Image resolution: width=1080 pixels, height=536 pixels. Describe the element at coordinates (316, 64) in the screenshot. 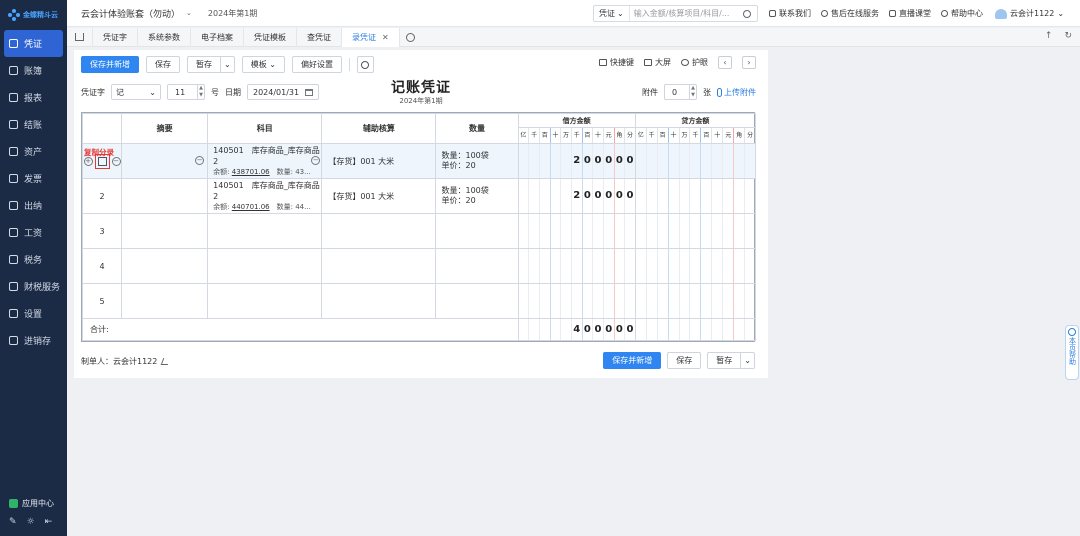

I see `preference-button: 偏好设置` at that location.